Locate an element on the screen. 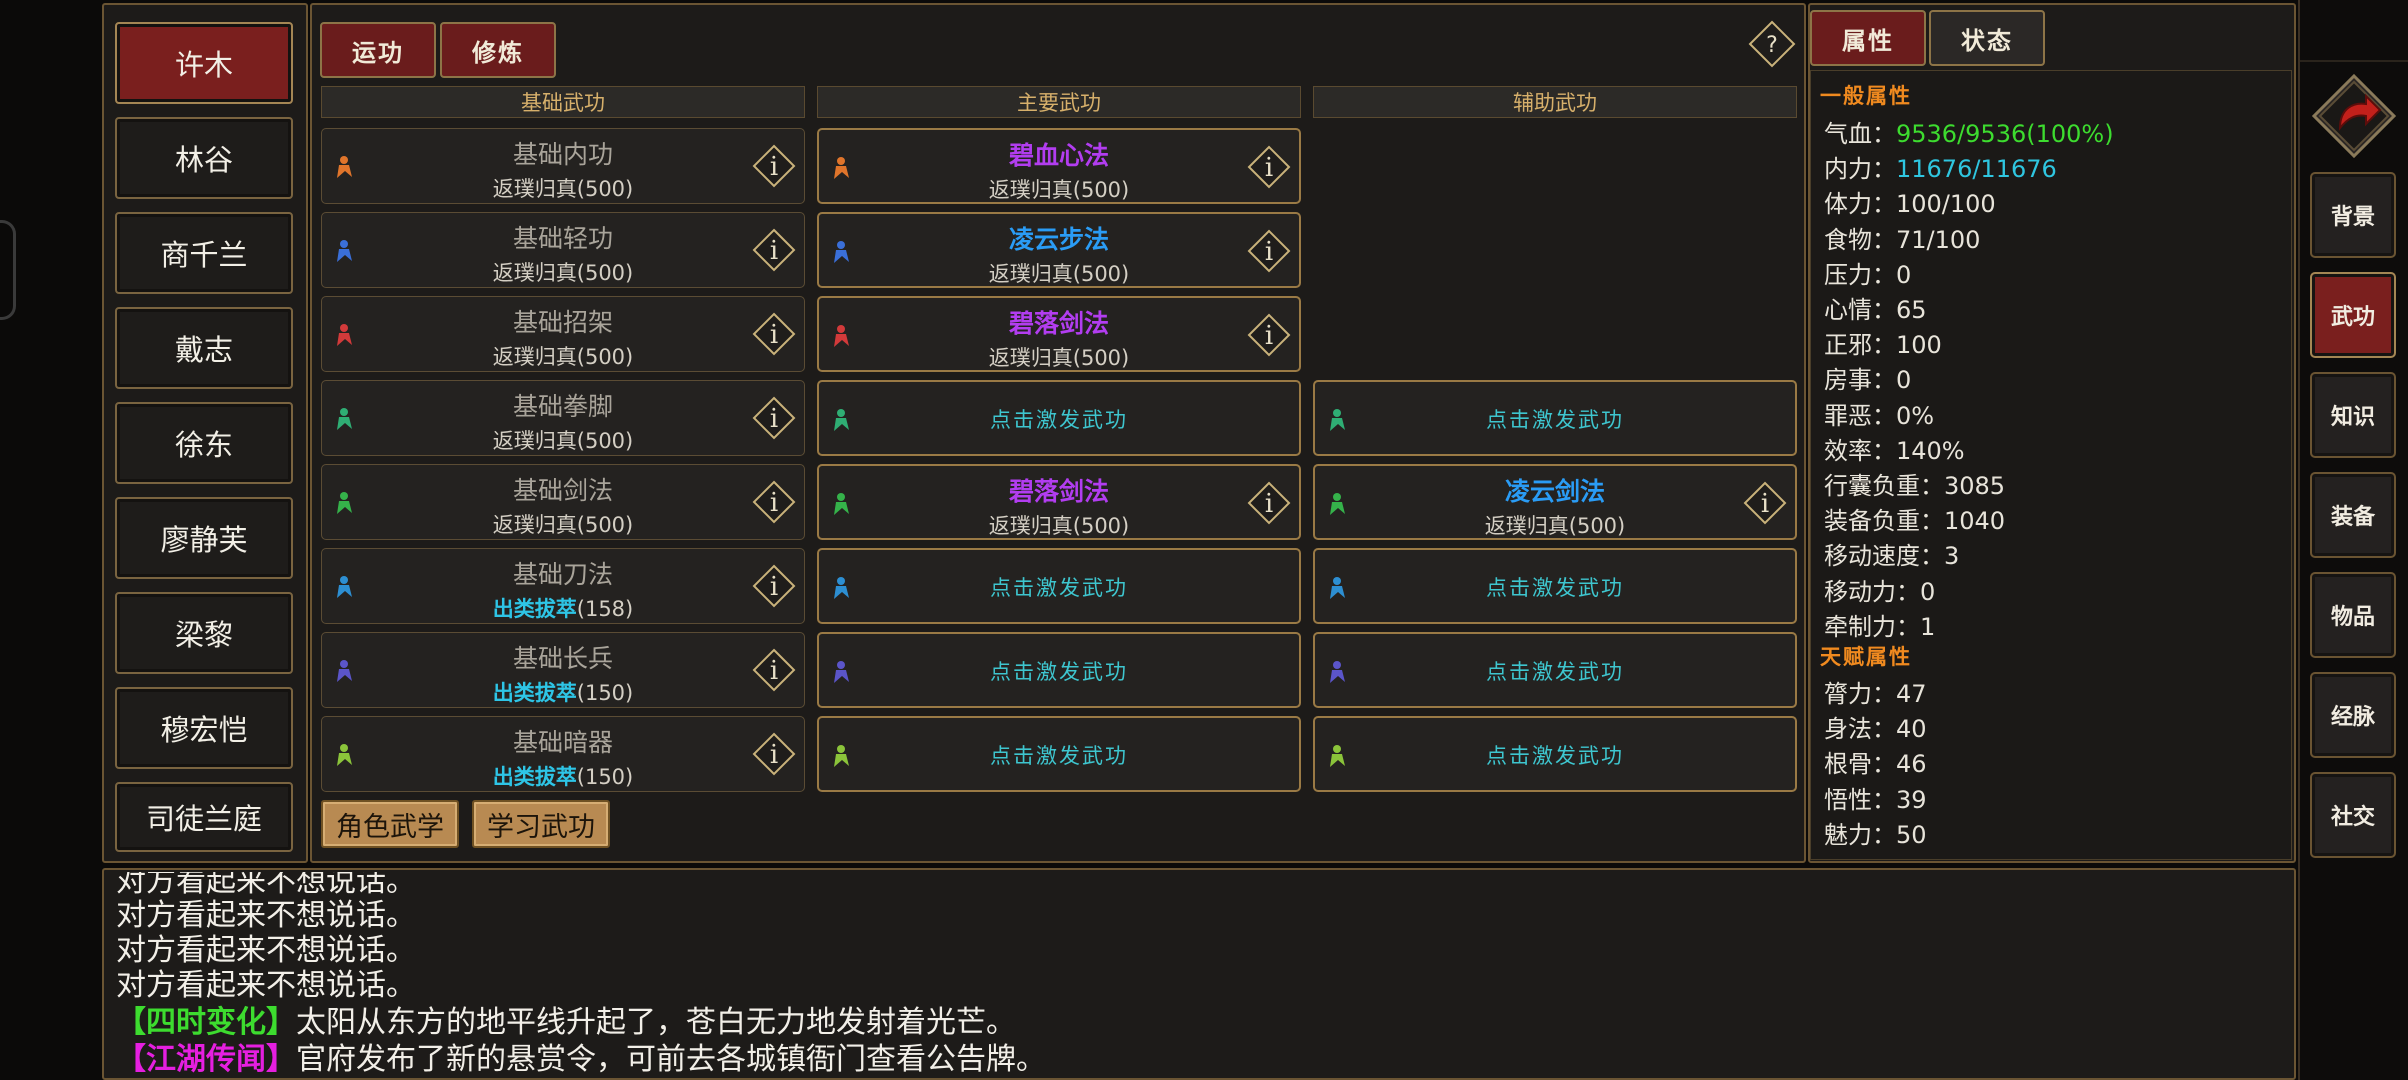 The height and width of the screenshot is (1080, 2408). attribute-row: 体力：100/100 is located at coordinates (1910, 204).